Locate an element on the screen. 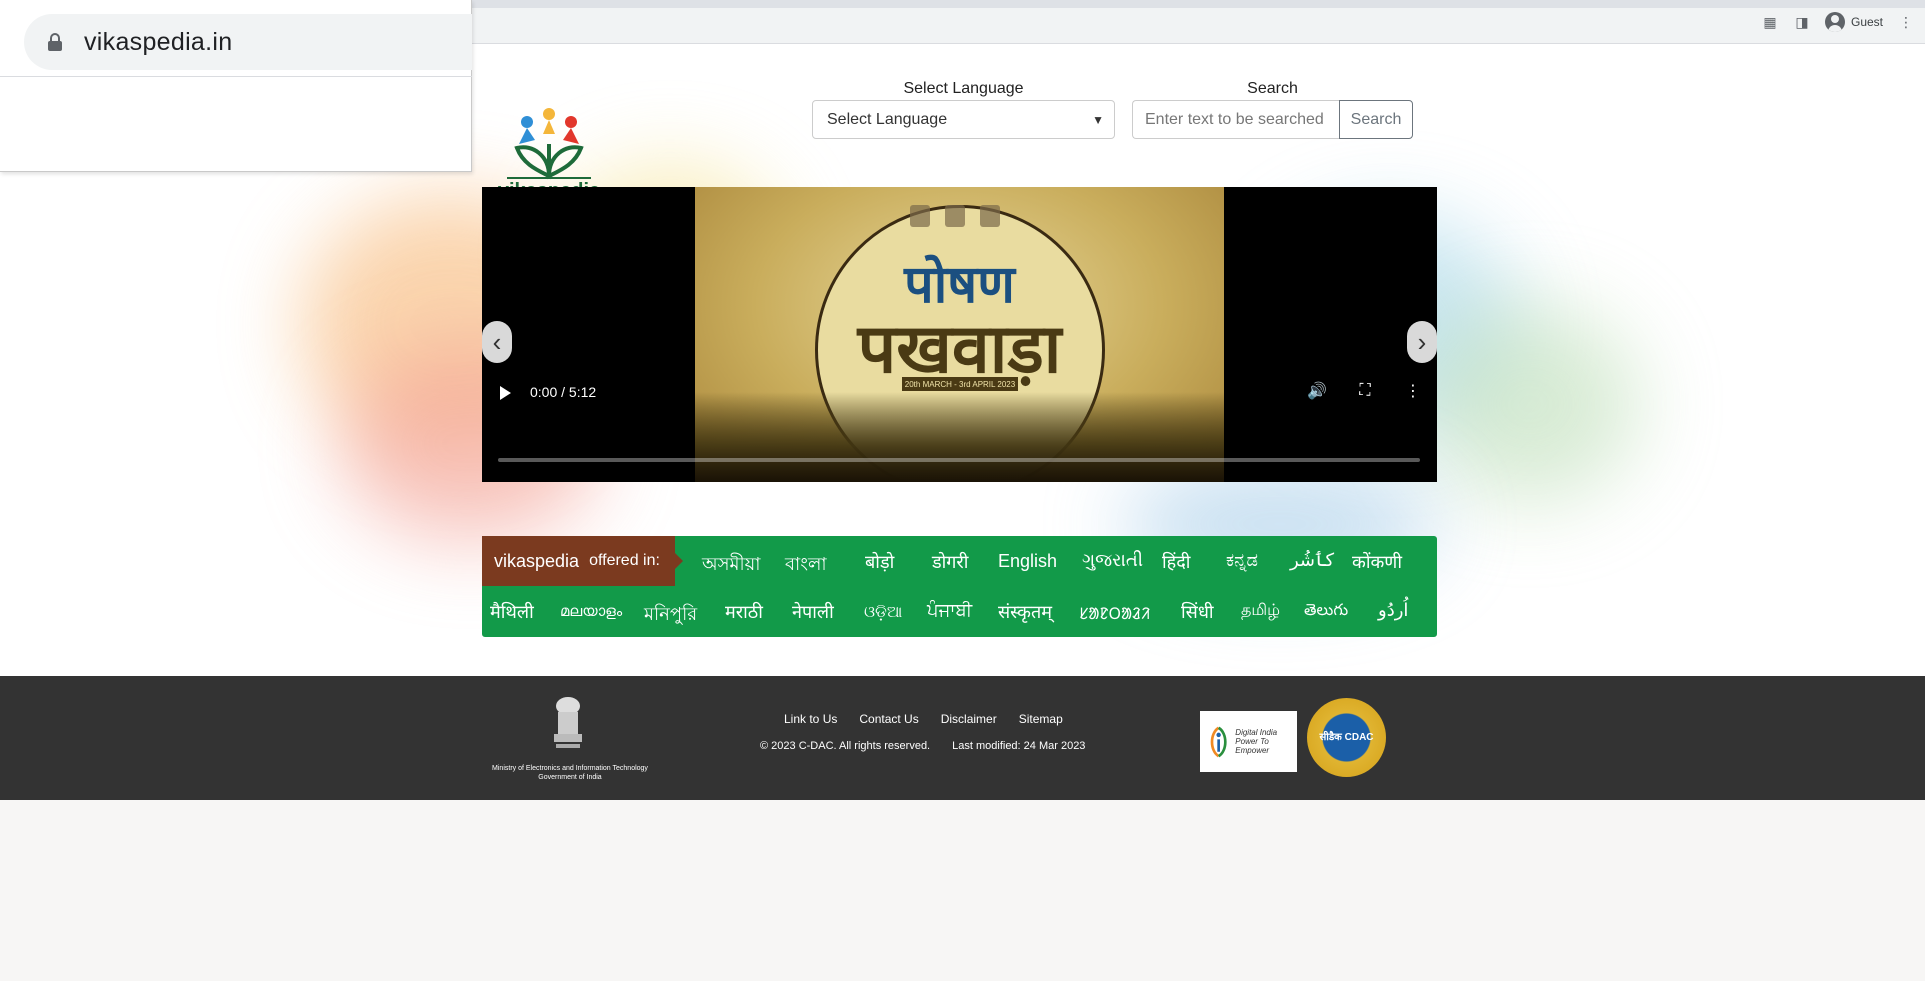 Image resolution: width=1925 pixels, height=981 pixels. last-modified-text: Last modified: 24 Mar 2023 is located at coordinates (1019, 746).